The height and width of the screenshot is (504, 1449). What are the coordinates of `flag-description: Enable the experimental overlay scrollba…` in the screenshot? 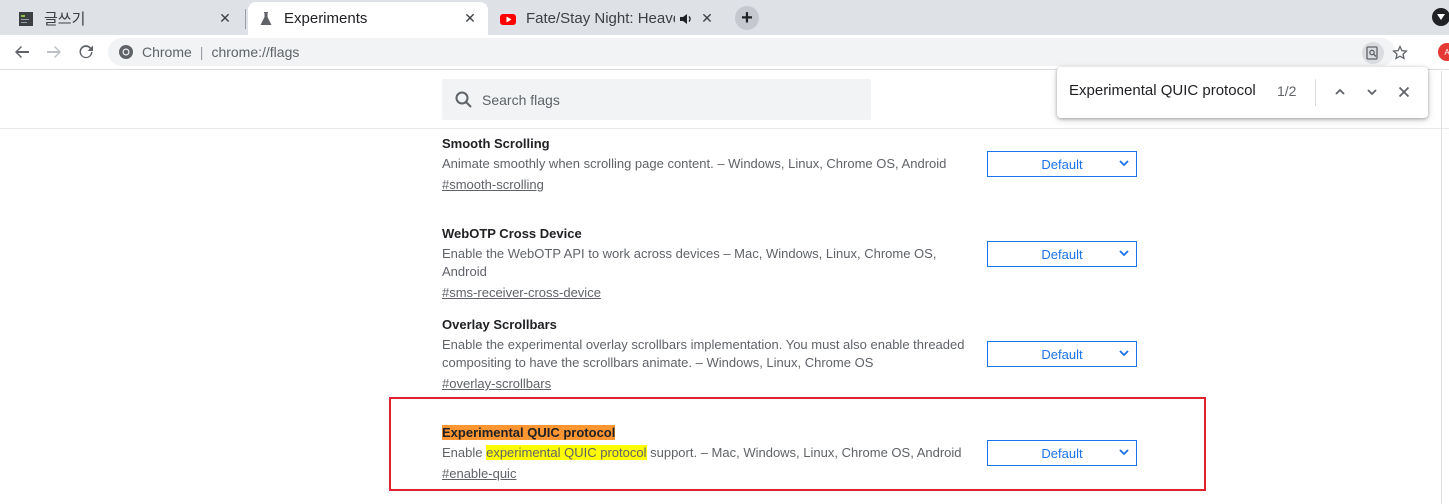 It's located at (703, 353).